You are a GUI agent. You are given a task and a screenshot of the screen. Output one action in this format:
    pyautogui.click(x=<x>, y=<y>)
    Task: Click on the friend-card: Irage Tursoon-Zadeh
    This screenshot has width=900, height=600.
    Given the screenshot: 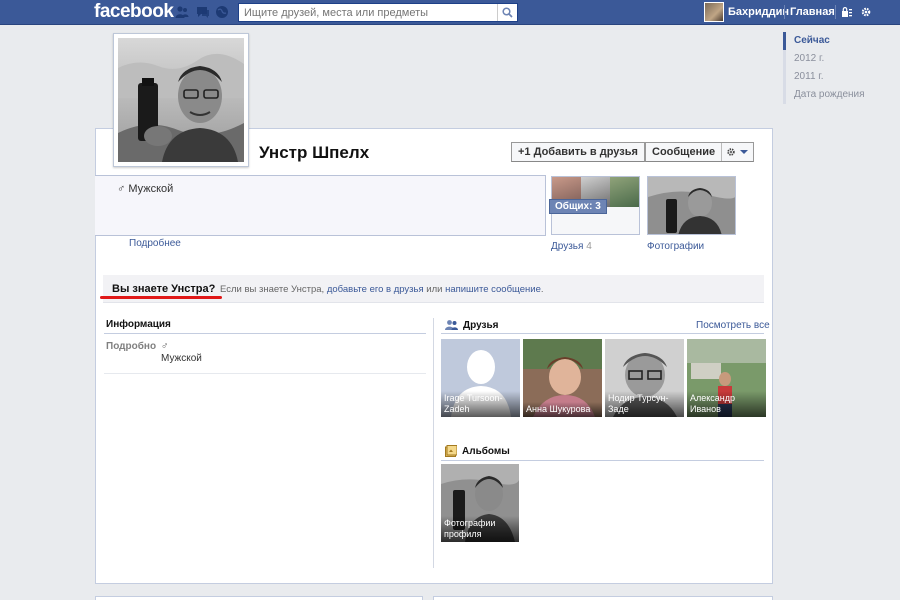 What is the action you would take?
    pyautogui.click(x=480, y=378)
    